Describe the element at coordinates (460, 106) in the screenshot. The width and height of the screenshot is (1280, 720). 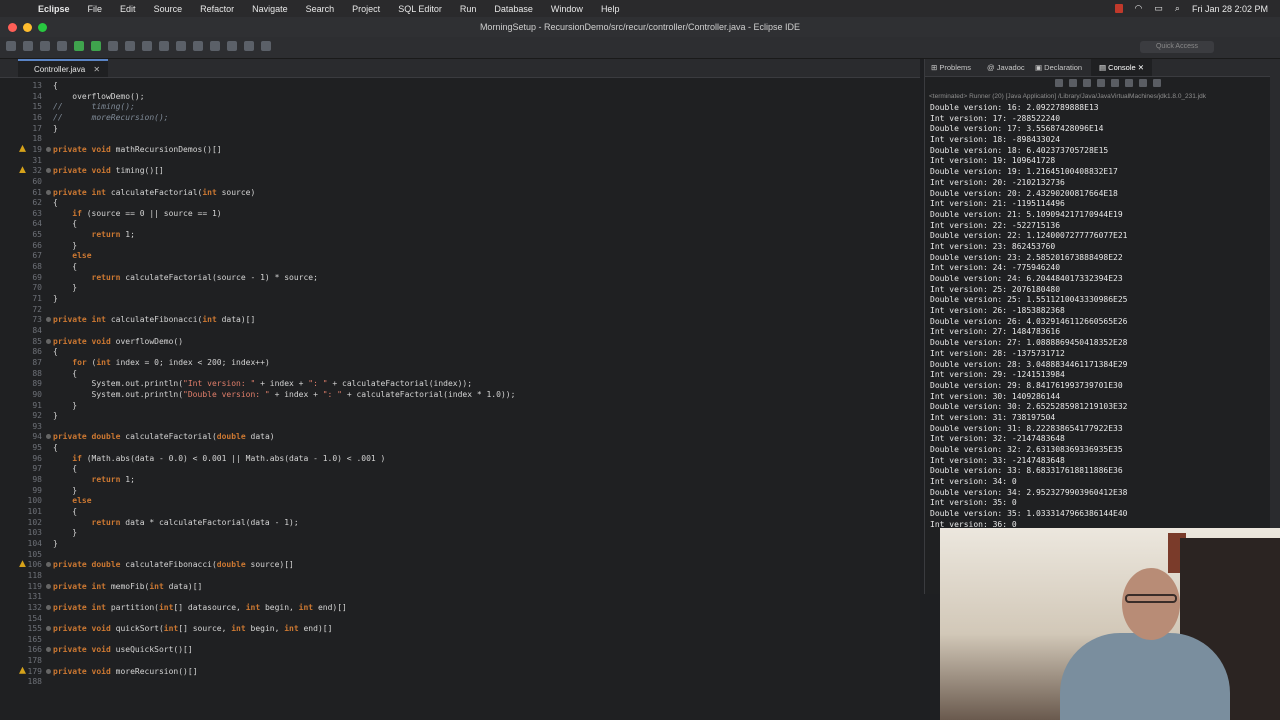
I see `code-line: 15 // timing();` at that location.